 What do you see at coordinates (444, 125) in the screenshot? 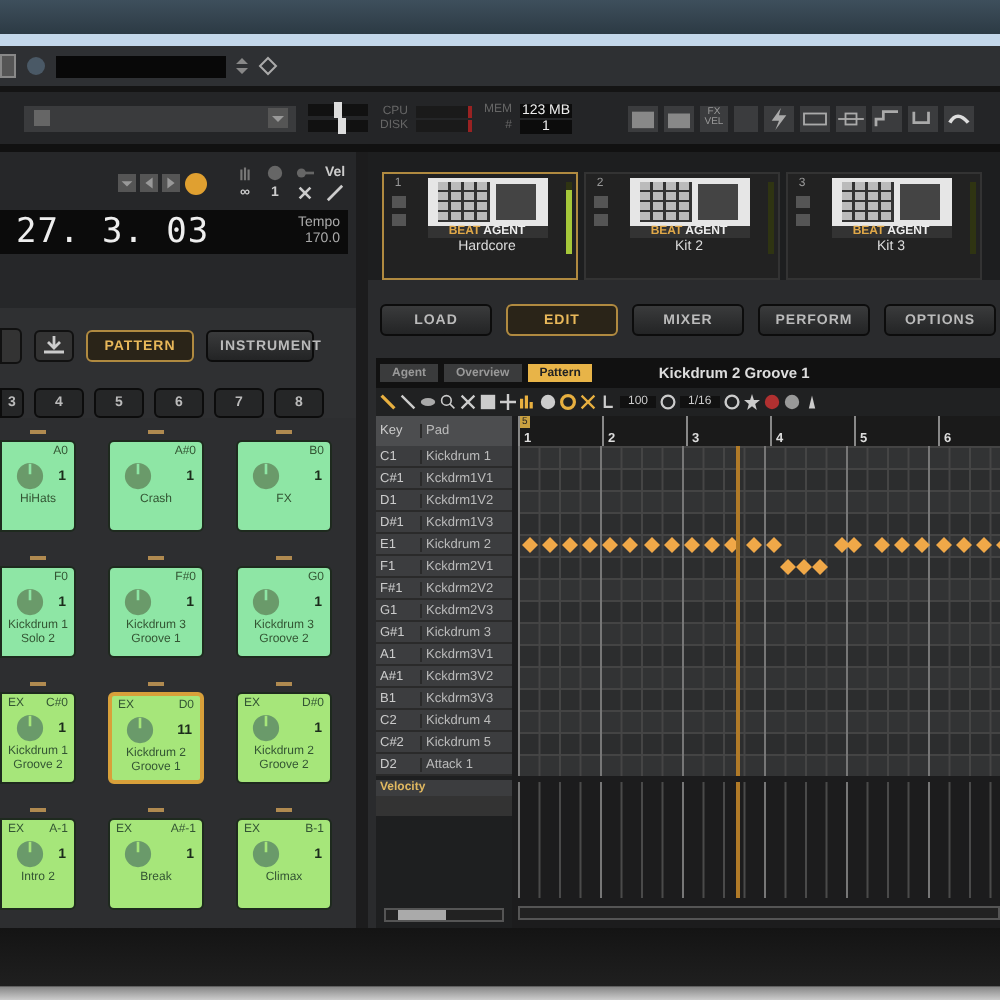
I see `disk-meter` at bounding box center [444, 125].